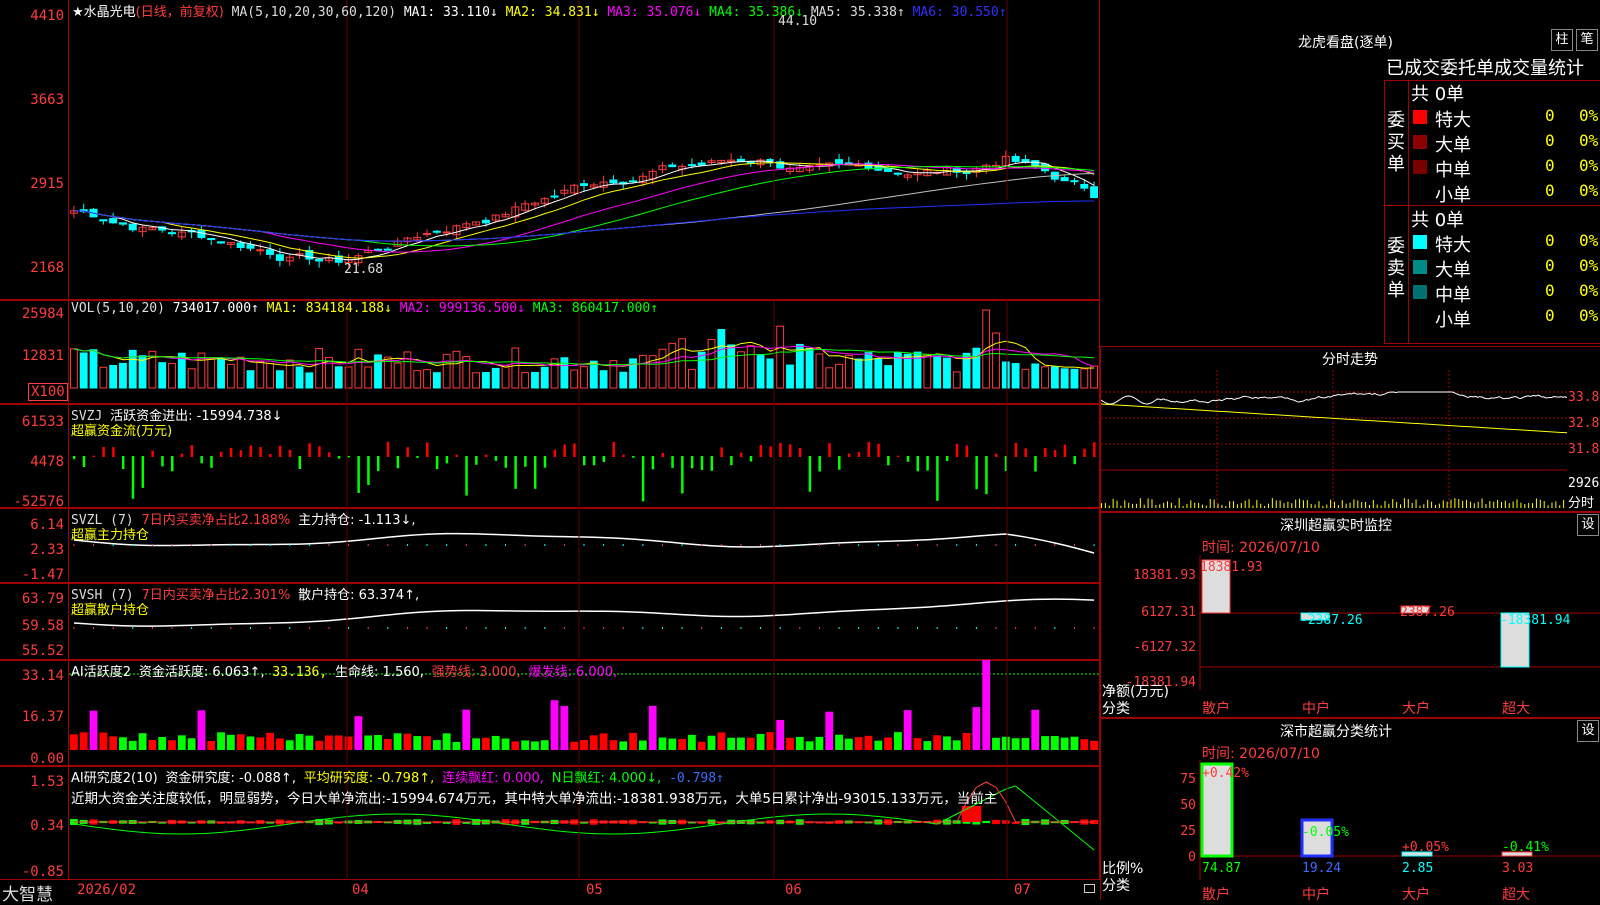 This screenshot has height=905, width=1600. Describe the element at coordinates (1588, 731) in the screenshot. I see `classify-settings-button: 设` at that location.